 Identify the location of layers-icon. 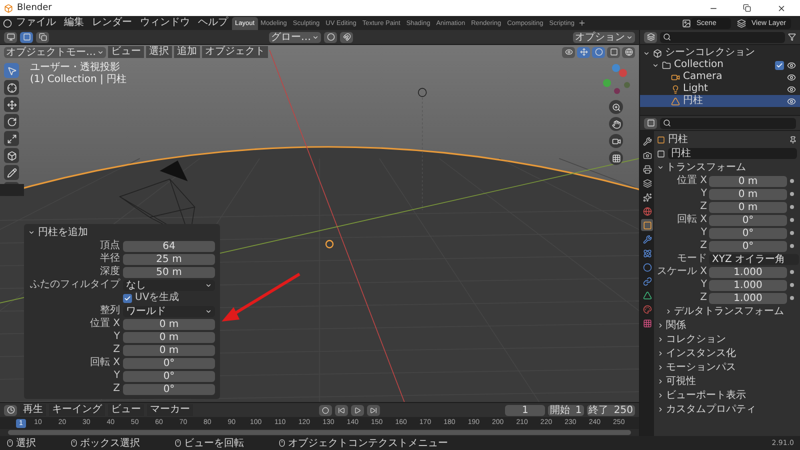
(741, 23).